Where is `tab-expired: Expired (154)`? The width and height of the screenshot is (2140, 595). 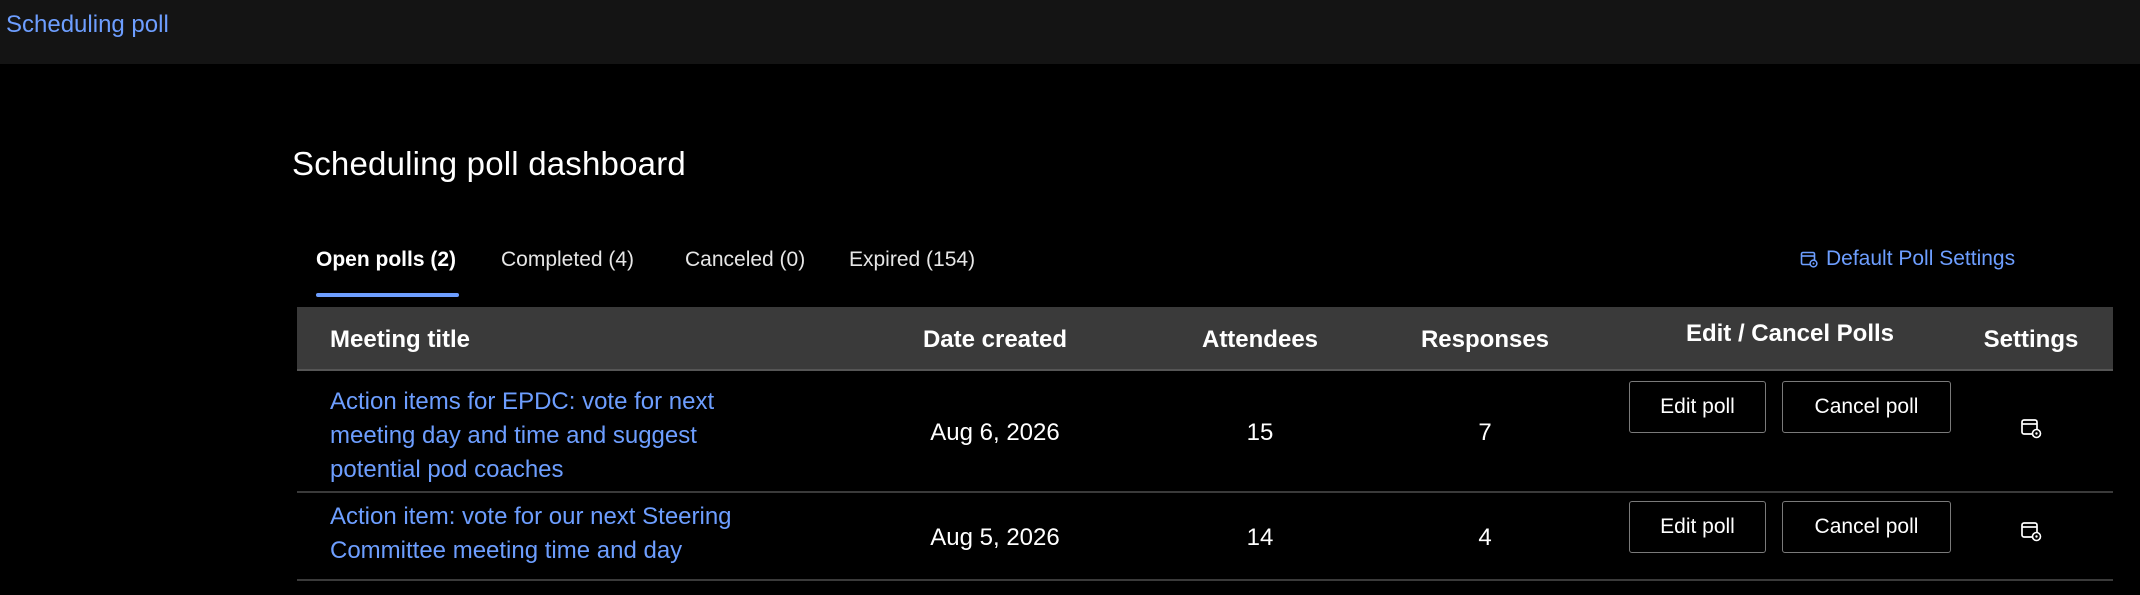 tab-expired: Expired (154) is located at coordinates (912, 266).